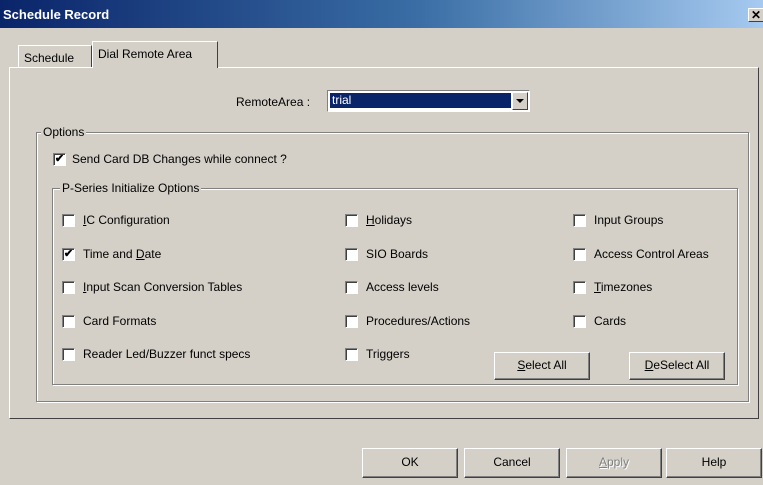 The width and height of the screenshot is (763, 485). I want to click on pseries-option-label: Cards, so click(610, 321).